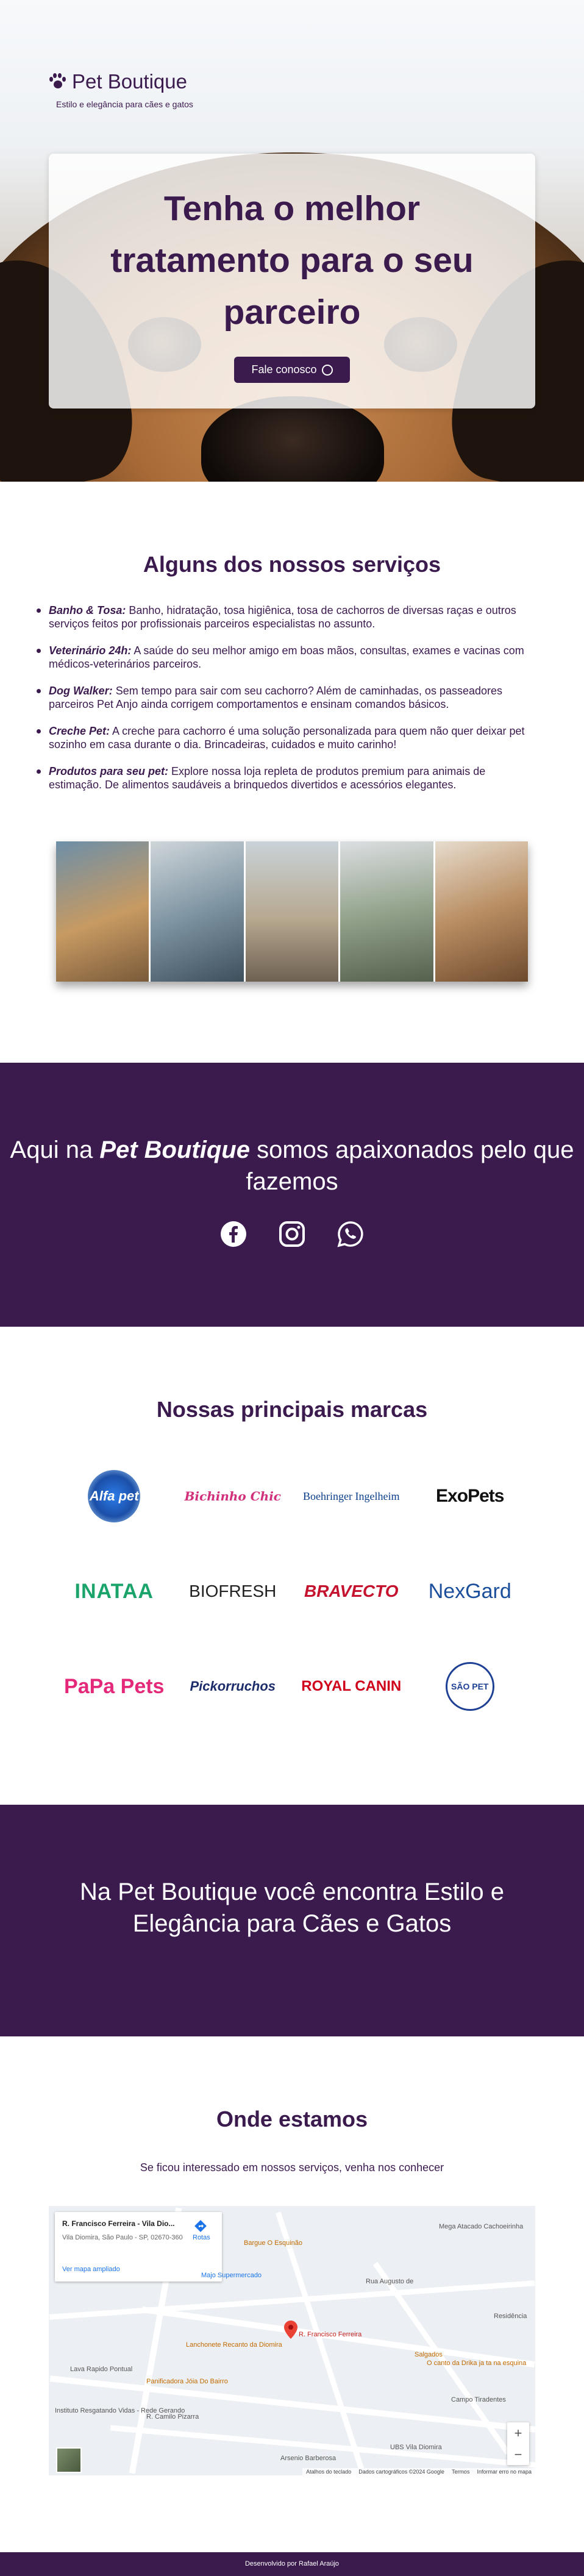 Image resolution: width=584 pixels, height=2576 pixels. I want to click on map-label: Mega Atacado Cachoeirinha, so click(481, 2226).